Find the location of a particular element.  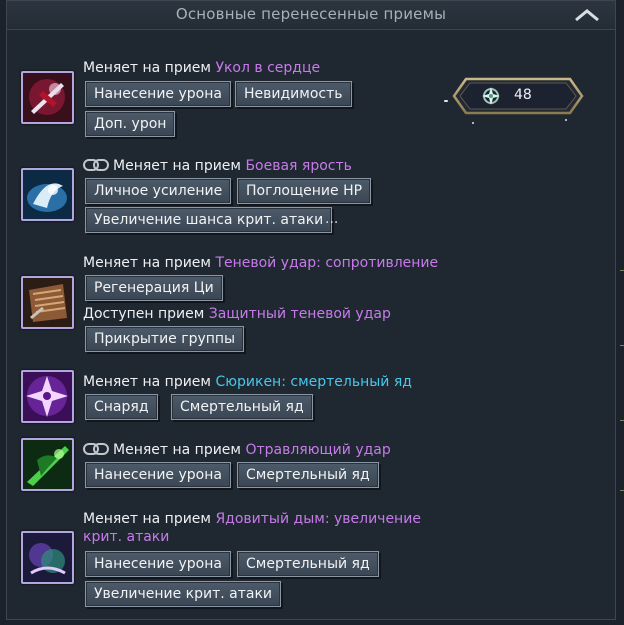

skill-available-line: Доступен прием Защитный теневой удар is located at coordinates (237, 314).